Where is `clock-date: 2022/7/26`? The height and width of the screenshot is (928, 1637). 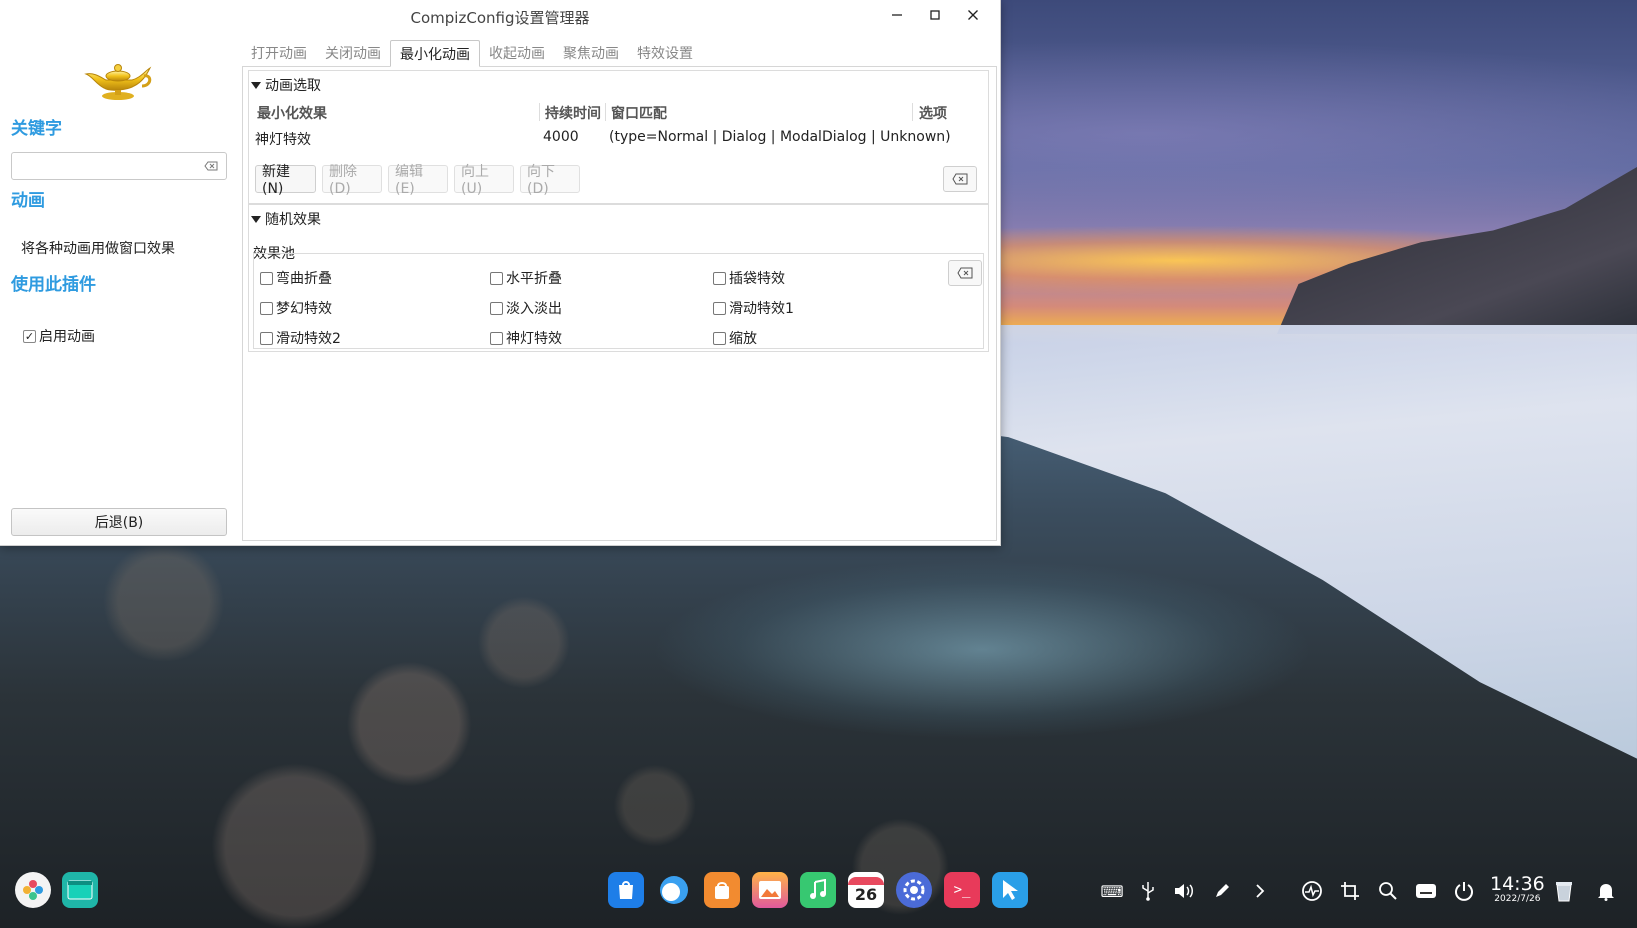
clock-date: 2022/7/26 is located at coordinates (1517, 899).